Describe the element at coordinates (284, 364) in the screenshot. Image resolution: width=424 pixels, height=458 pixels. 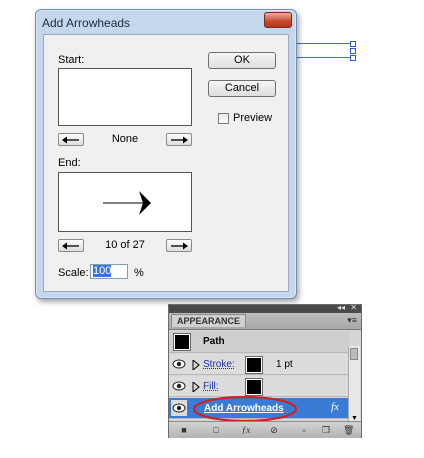
I see `stroke-weight: 1 pt` at that location.